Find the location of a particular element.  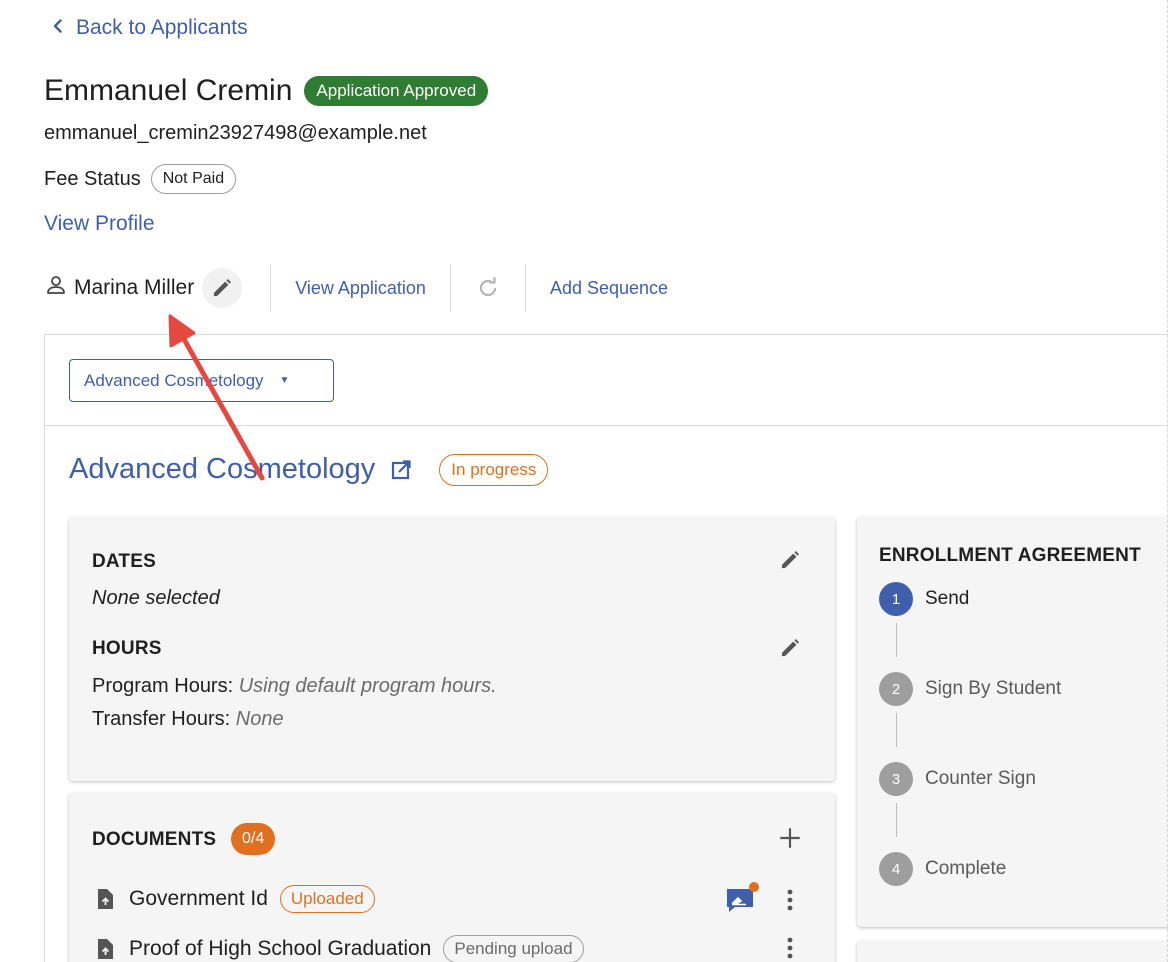

enrollment-step: 2 Sign By Student is located at coordinates (970, 689).